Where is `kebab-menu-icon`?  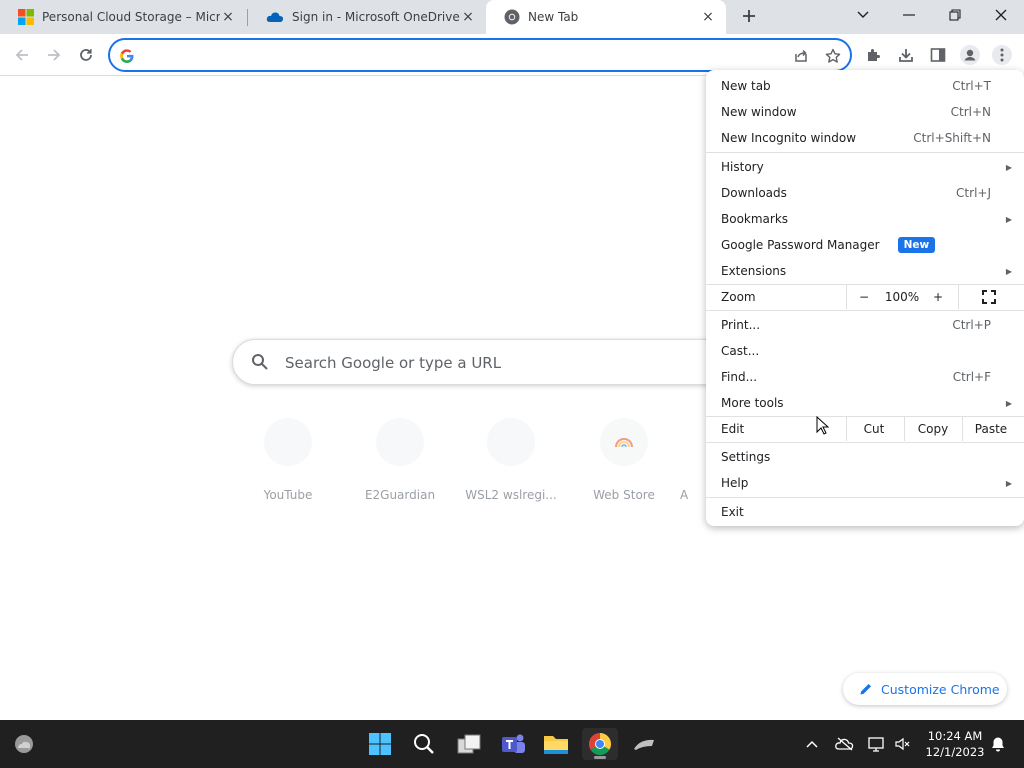
kebab-menu-icon is located at coordinates (1002, 55).